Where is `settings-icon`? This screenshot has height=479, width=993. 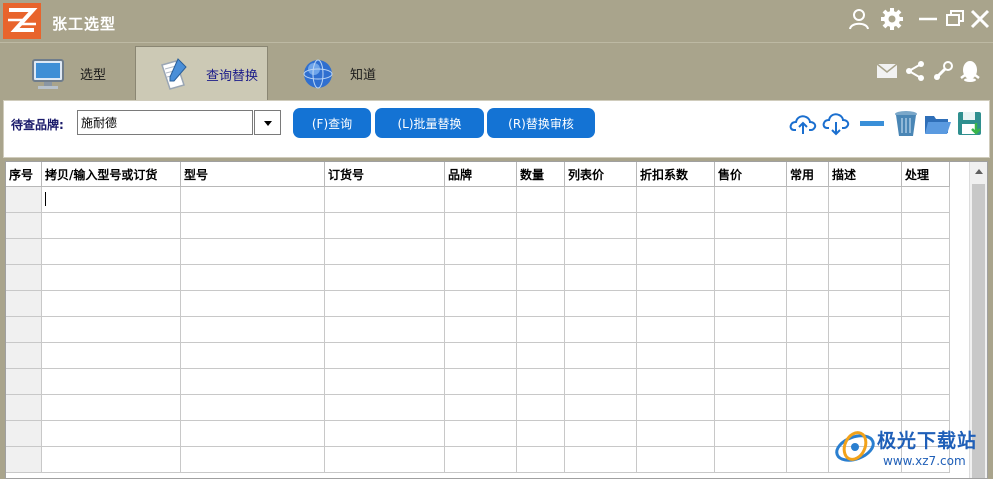 settings-icon is located at coordinates (892, 19).